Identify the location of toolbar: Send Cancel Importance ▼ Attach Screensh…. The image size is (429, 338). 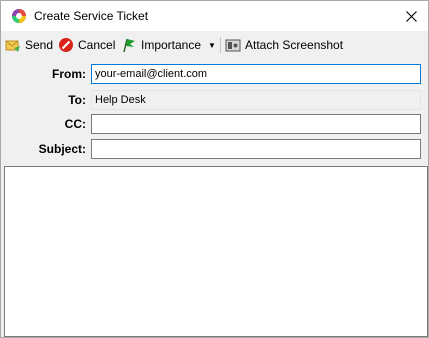
(214, 44).